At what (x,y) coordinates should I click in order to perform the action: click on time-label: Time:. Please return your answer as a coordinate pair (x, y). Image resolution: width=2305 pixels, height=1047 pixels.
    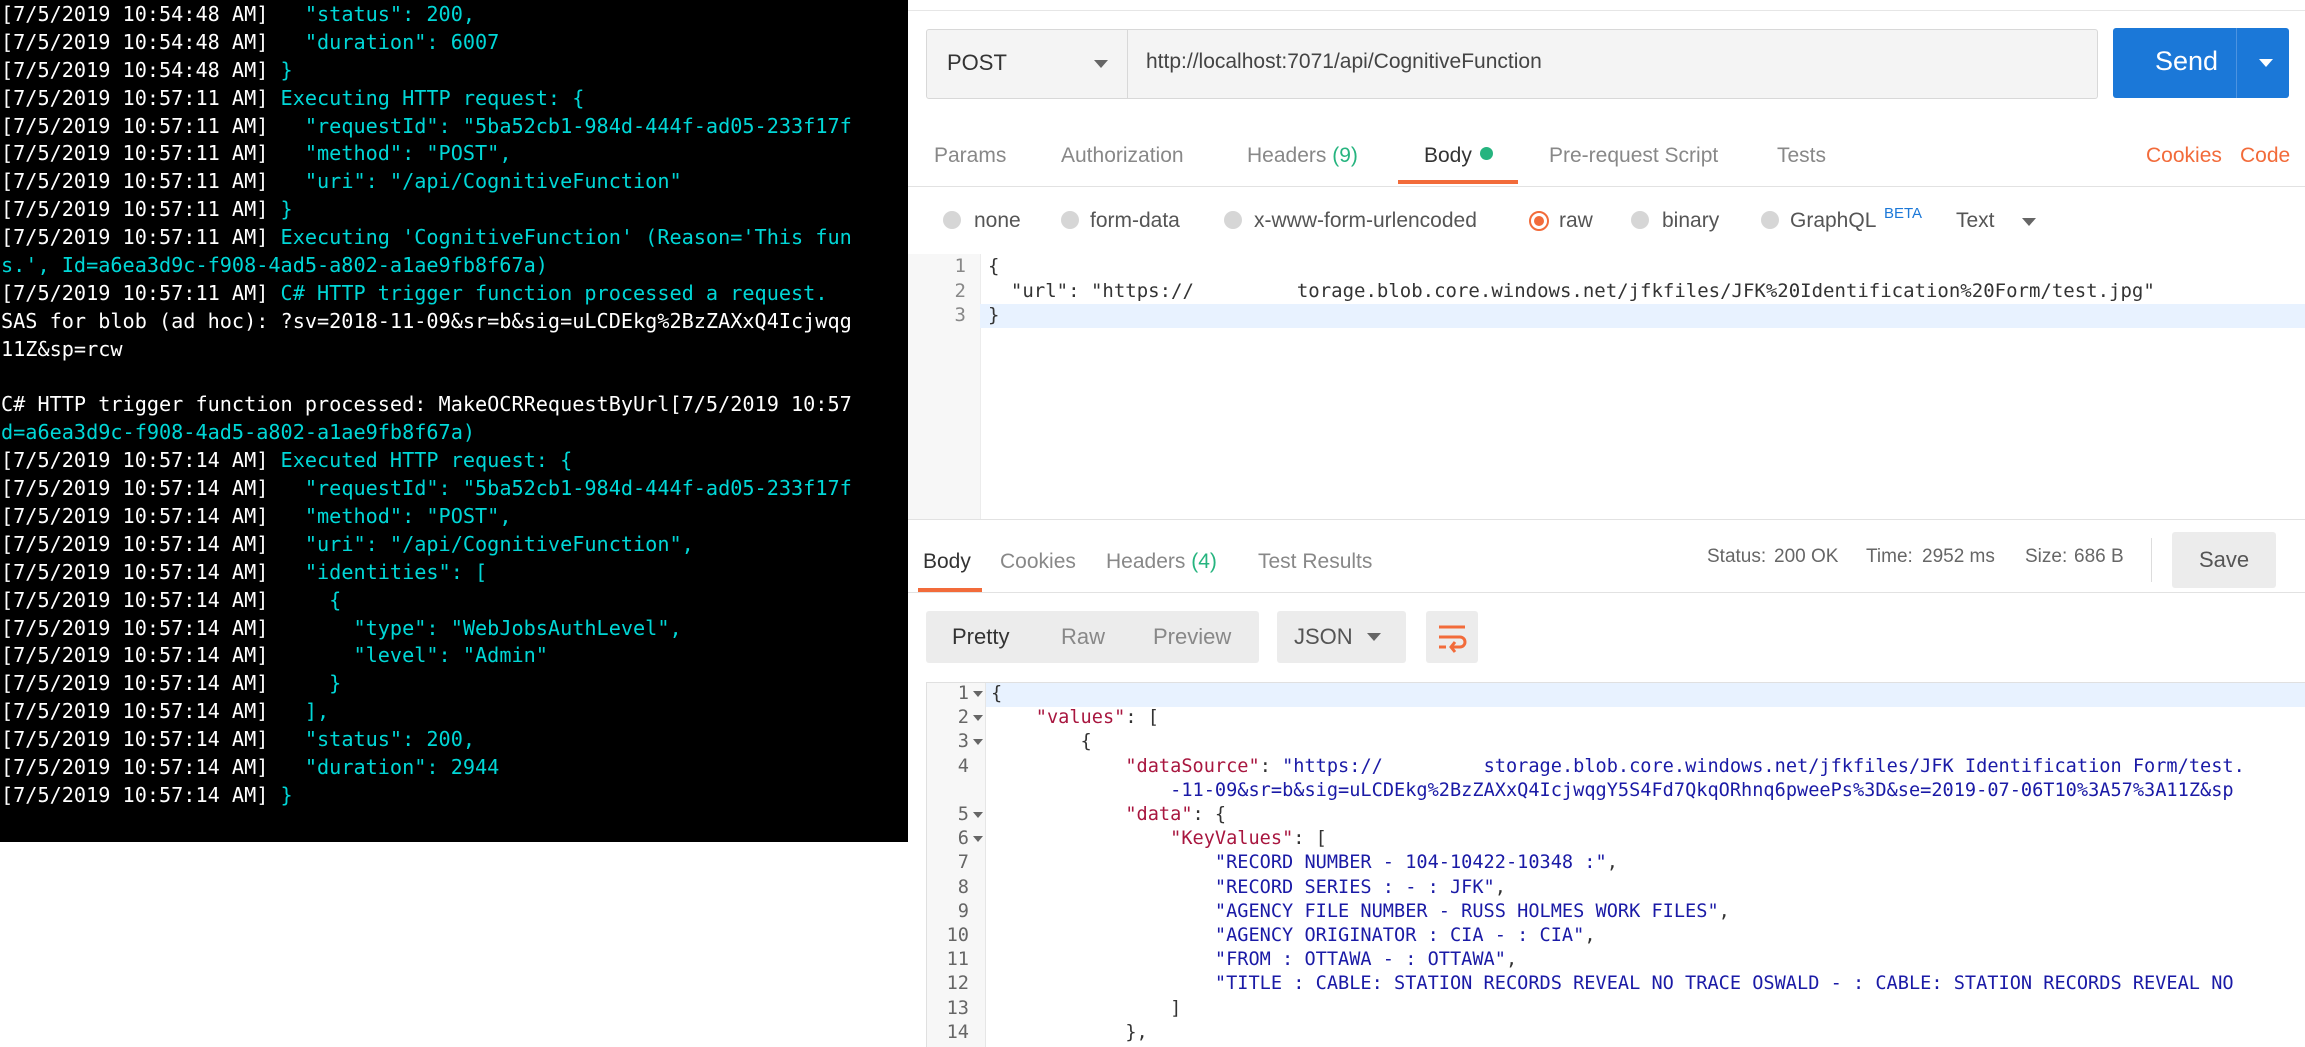
    Looking at the image, I should click on (1889, 556).